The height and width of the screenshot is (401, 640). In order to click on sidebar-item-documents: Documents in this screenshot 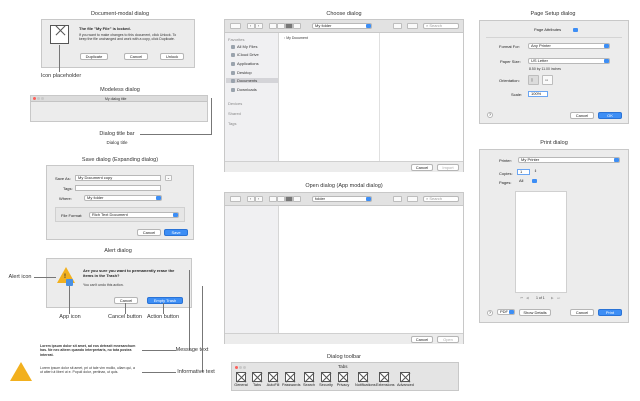, I will do `click(252, 80)`.